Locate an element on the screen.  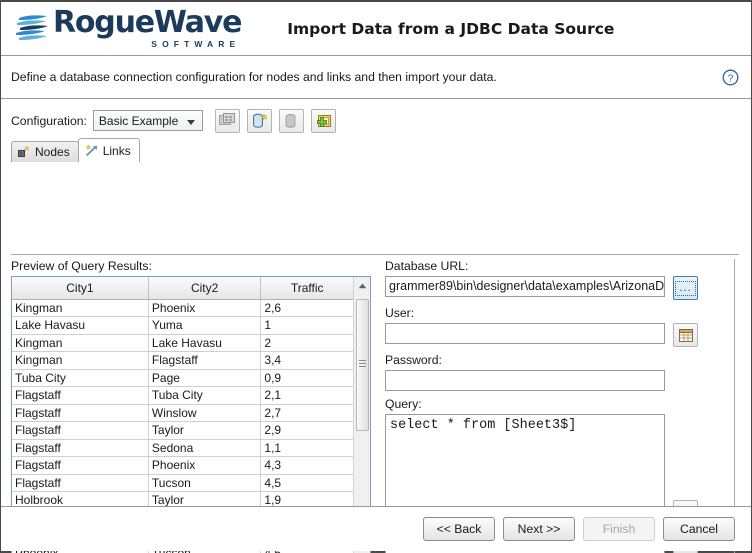
password-input is located at coordinates (525, 380).